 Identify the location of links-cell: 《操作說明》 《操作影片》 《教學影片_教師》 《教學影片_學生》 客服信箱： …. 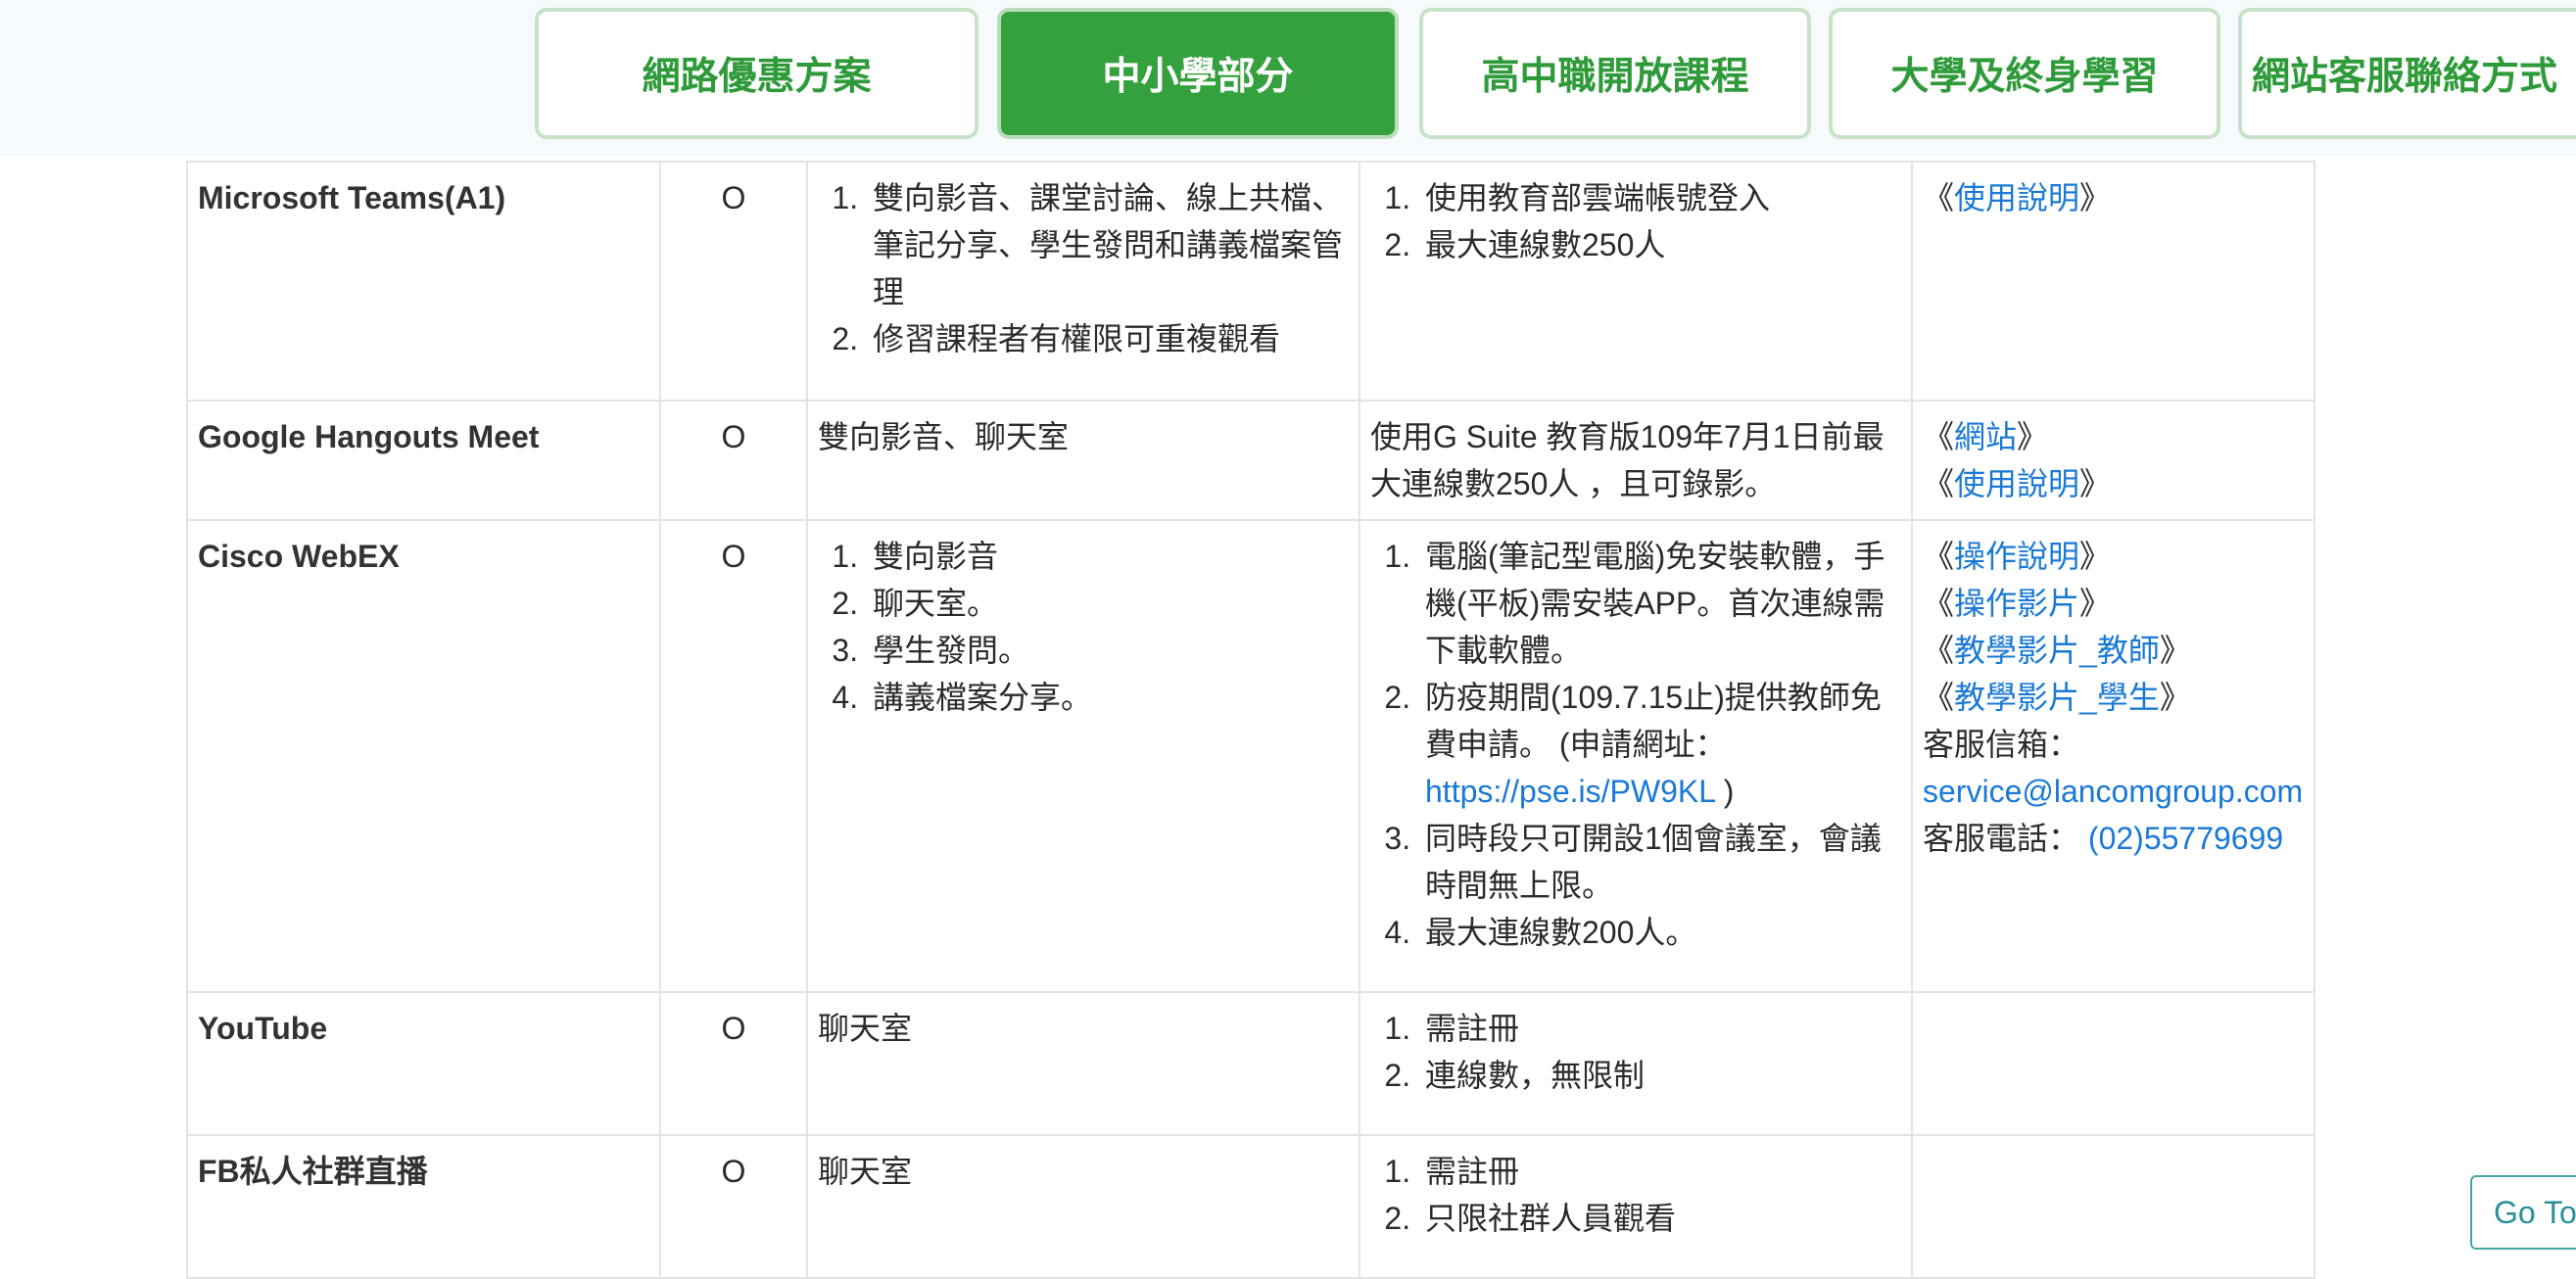
(2113, 756).